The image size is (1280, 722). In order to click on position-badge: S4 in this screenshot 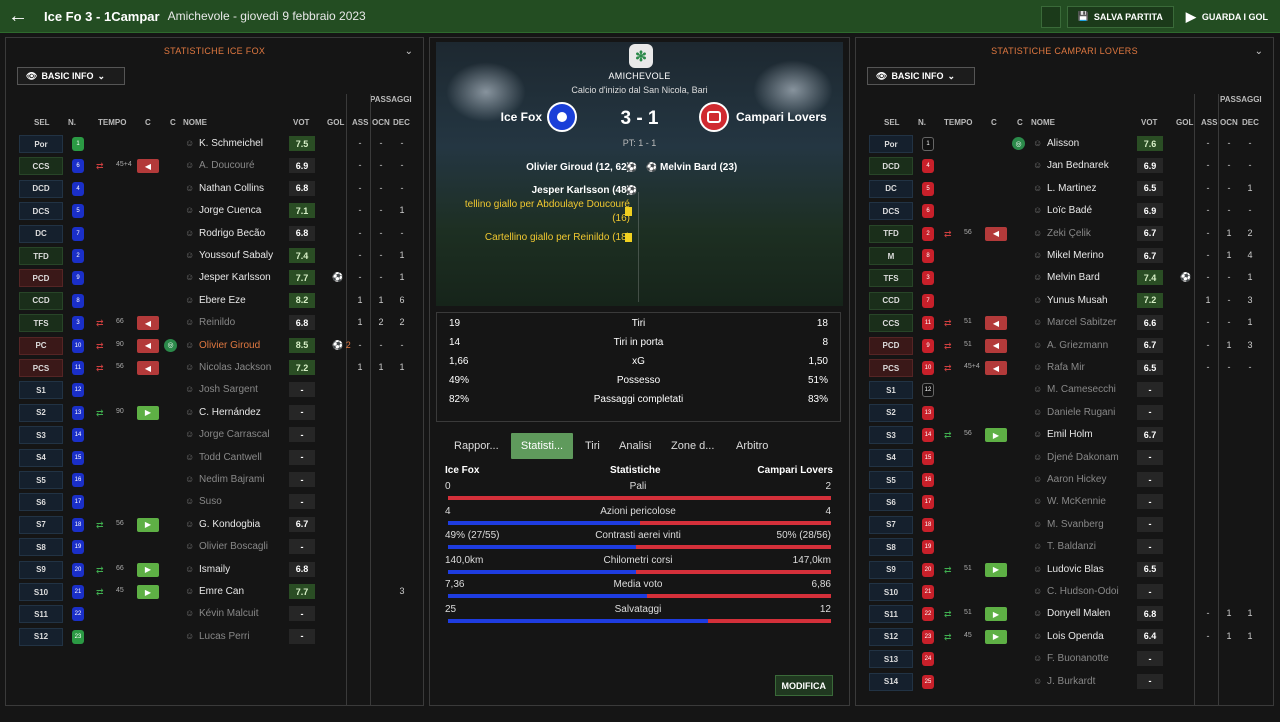, I will do `click(891, 457)`.